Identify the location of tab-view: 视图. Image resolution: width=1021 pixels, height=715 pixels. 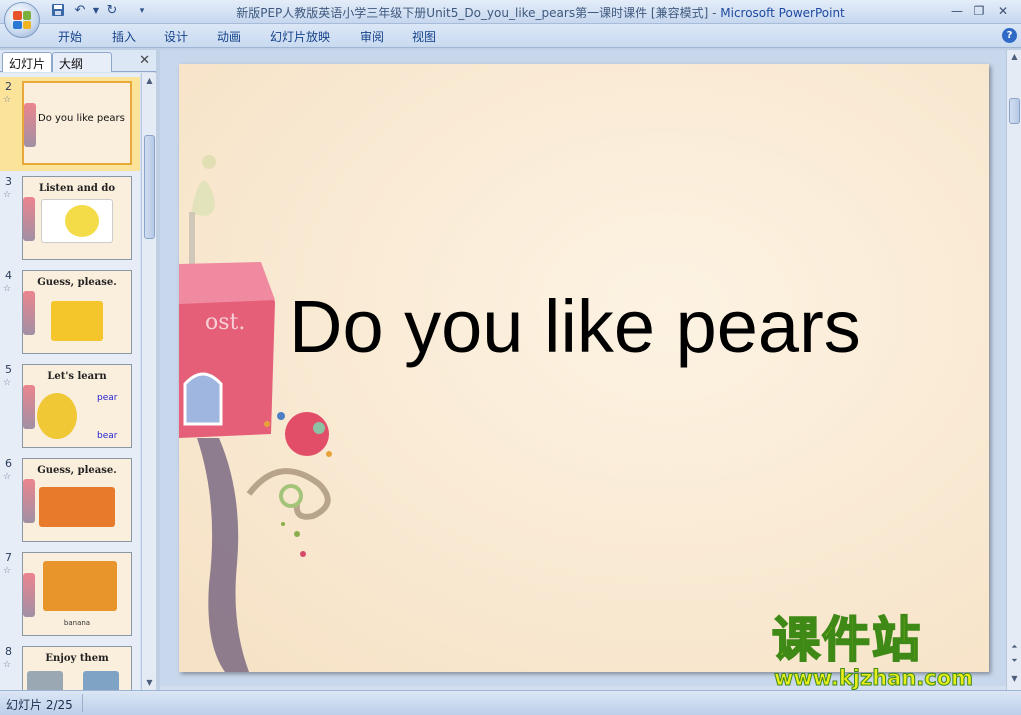
(424, 36).